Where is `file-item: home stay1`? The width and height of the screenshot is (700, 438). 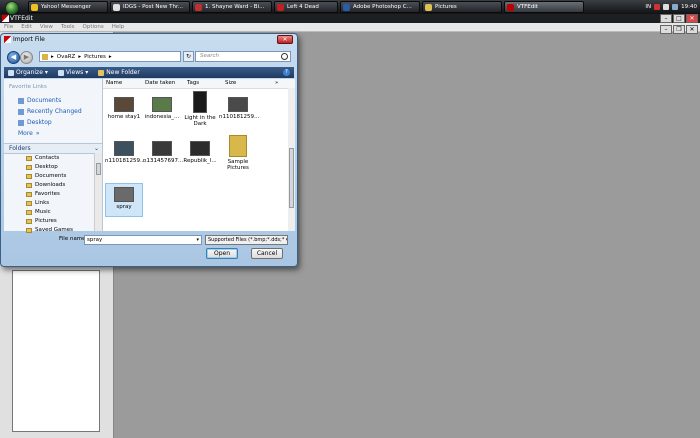 file-item: home stay1 is located at coordinates (124, 108).